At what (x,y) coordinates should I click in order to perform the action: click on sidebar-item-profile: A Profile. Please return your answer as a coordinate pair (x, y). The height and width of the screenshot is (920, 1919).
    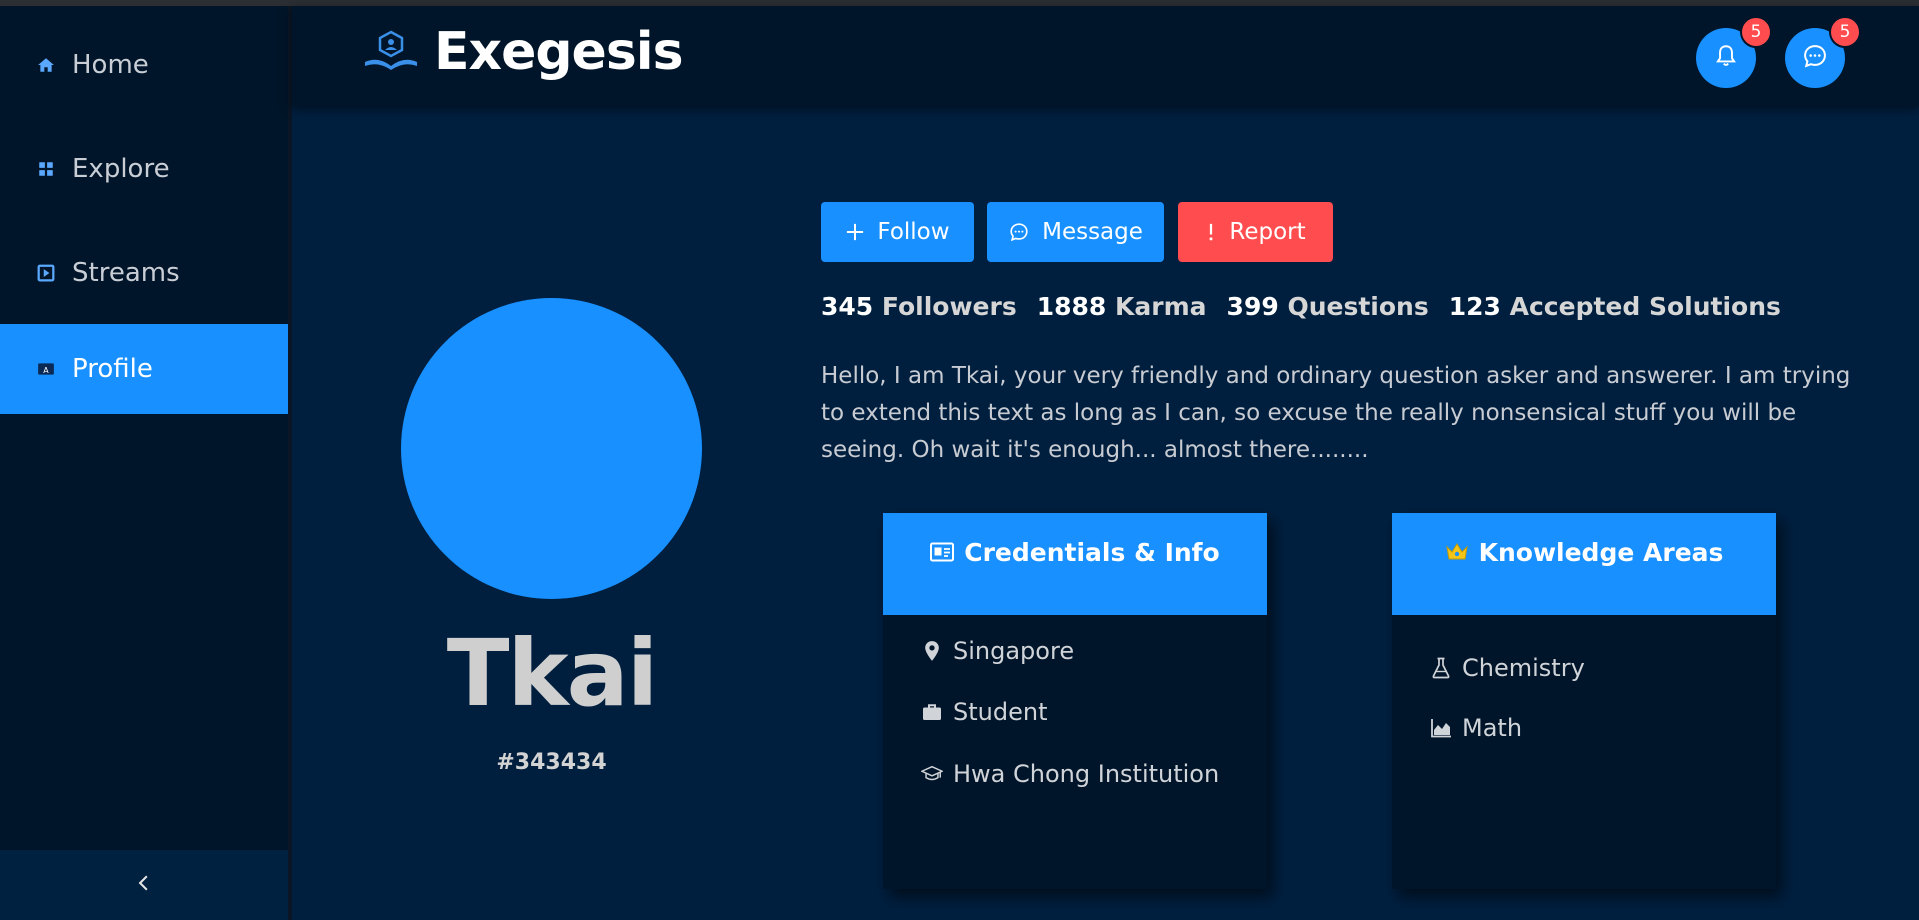
    Looking at the image, I should click on (144, 369).